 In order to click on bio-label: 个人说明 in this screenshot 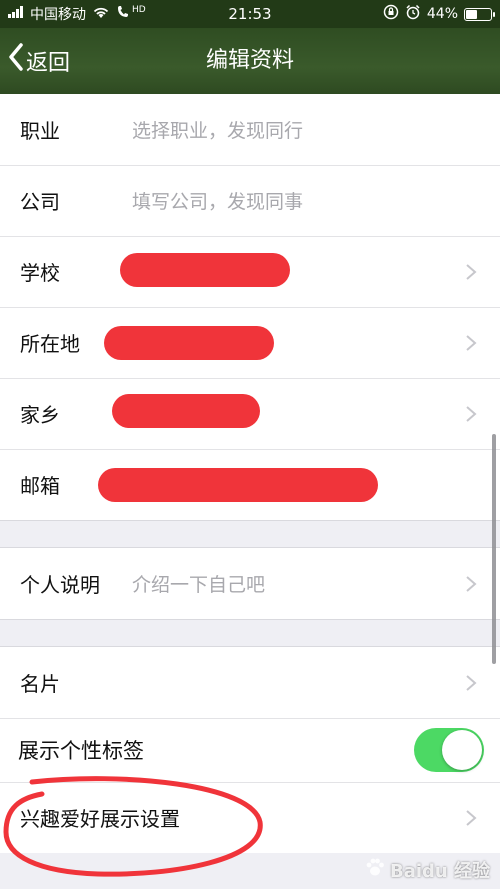, I will do `click(60, 585)`.